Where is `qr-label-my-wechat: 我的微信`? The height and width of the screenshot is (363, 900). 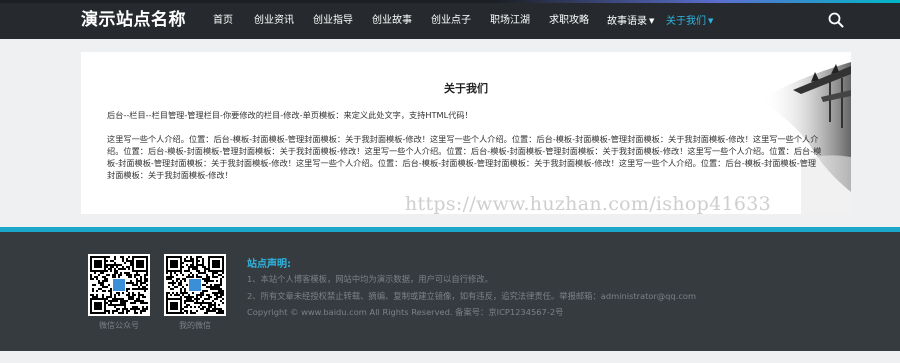
qr-label-my-wechat: 我的微信 is located at coordinates (195, 325).